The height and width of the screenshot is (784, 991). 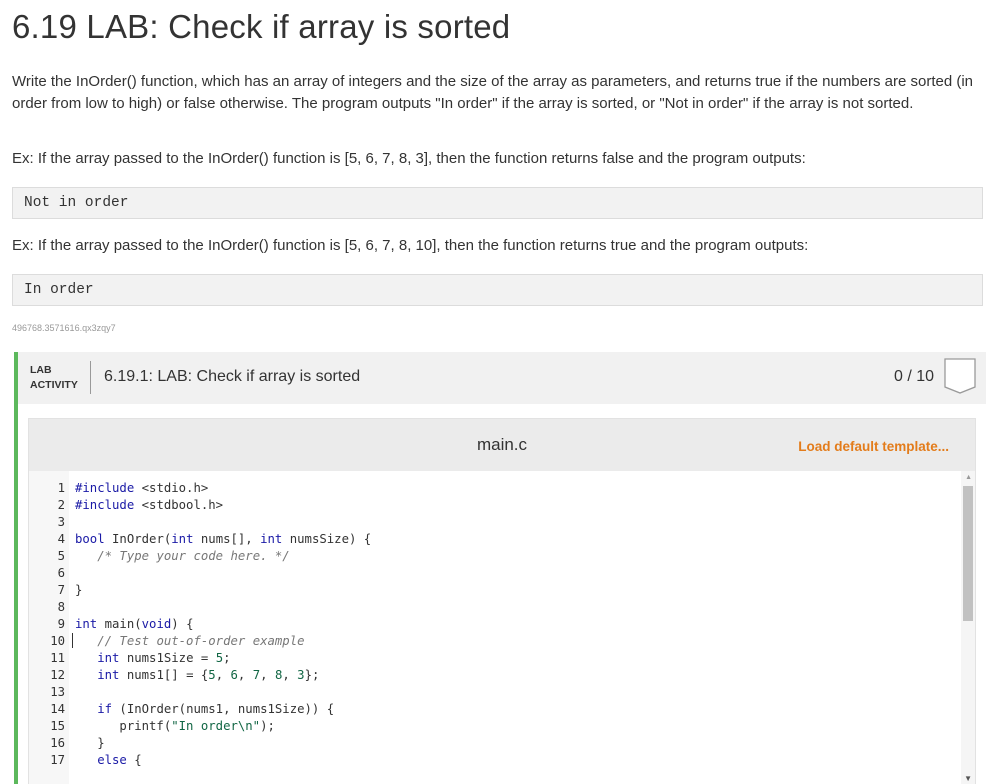 I want to click on code-line: 5 /* Type your code here. */, so click(x=494, y=556).